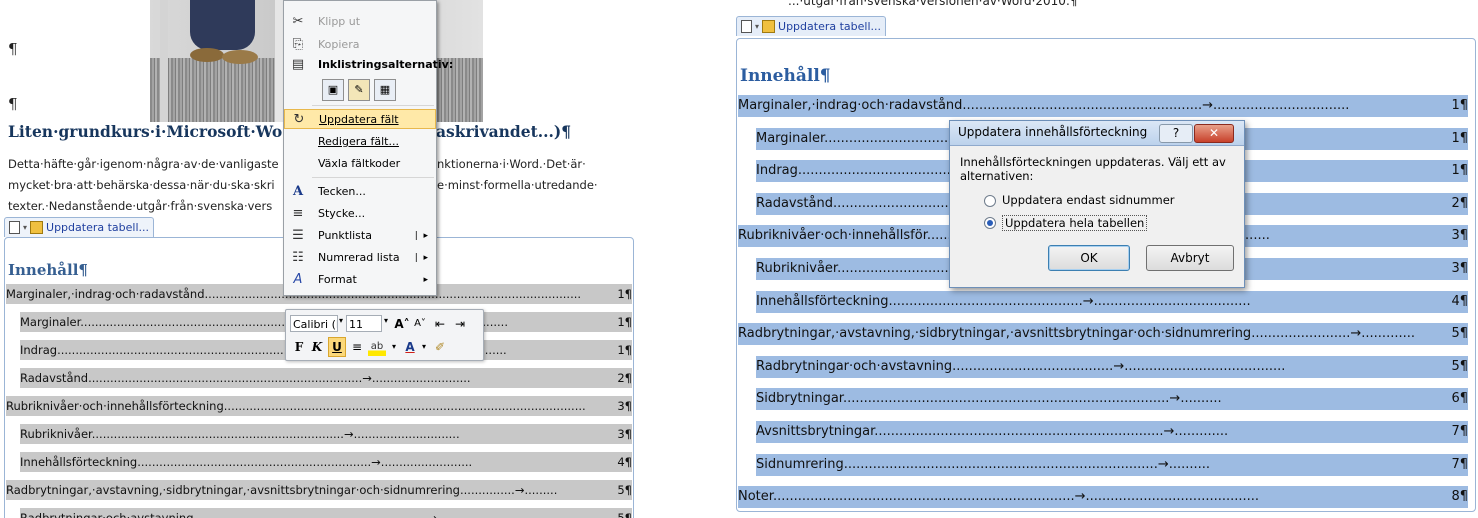  What do you see at coordinates (360, 280) in the screenshot?
I see `menu-item-styles: A Format ▸` at bounding box center [360, 280].